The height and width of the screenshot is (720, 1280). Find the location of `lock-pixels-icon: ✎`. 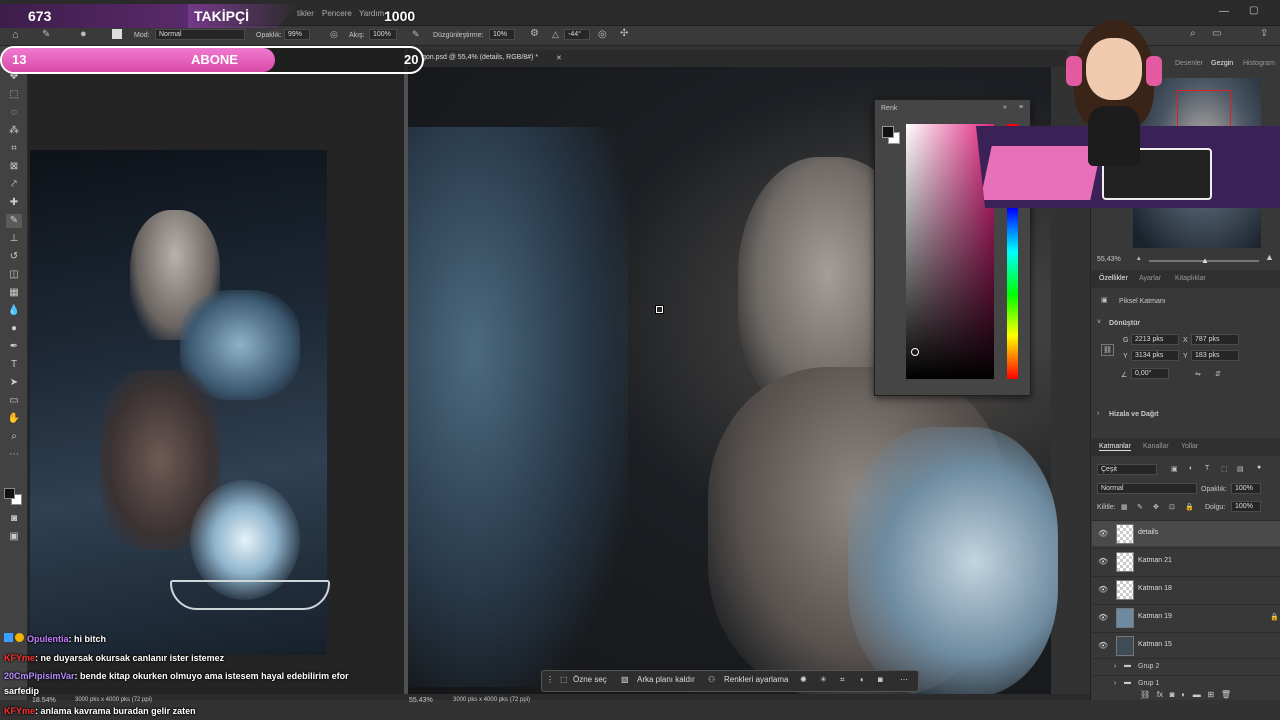

lock-pixels-icon: ✎ is located at coordinates (1140, 507).